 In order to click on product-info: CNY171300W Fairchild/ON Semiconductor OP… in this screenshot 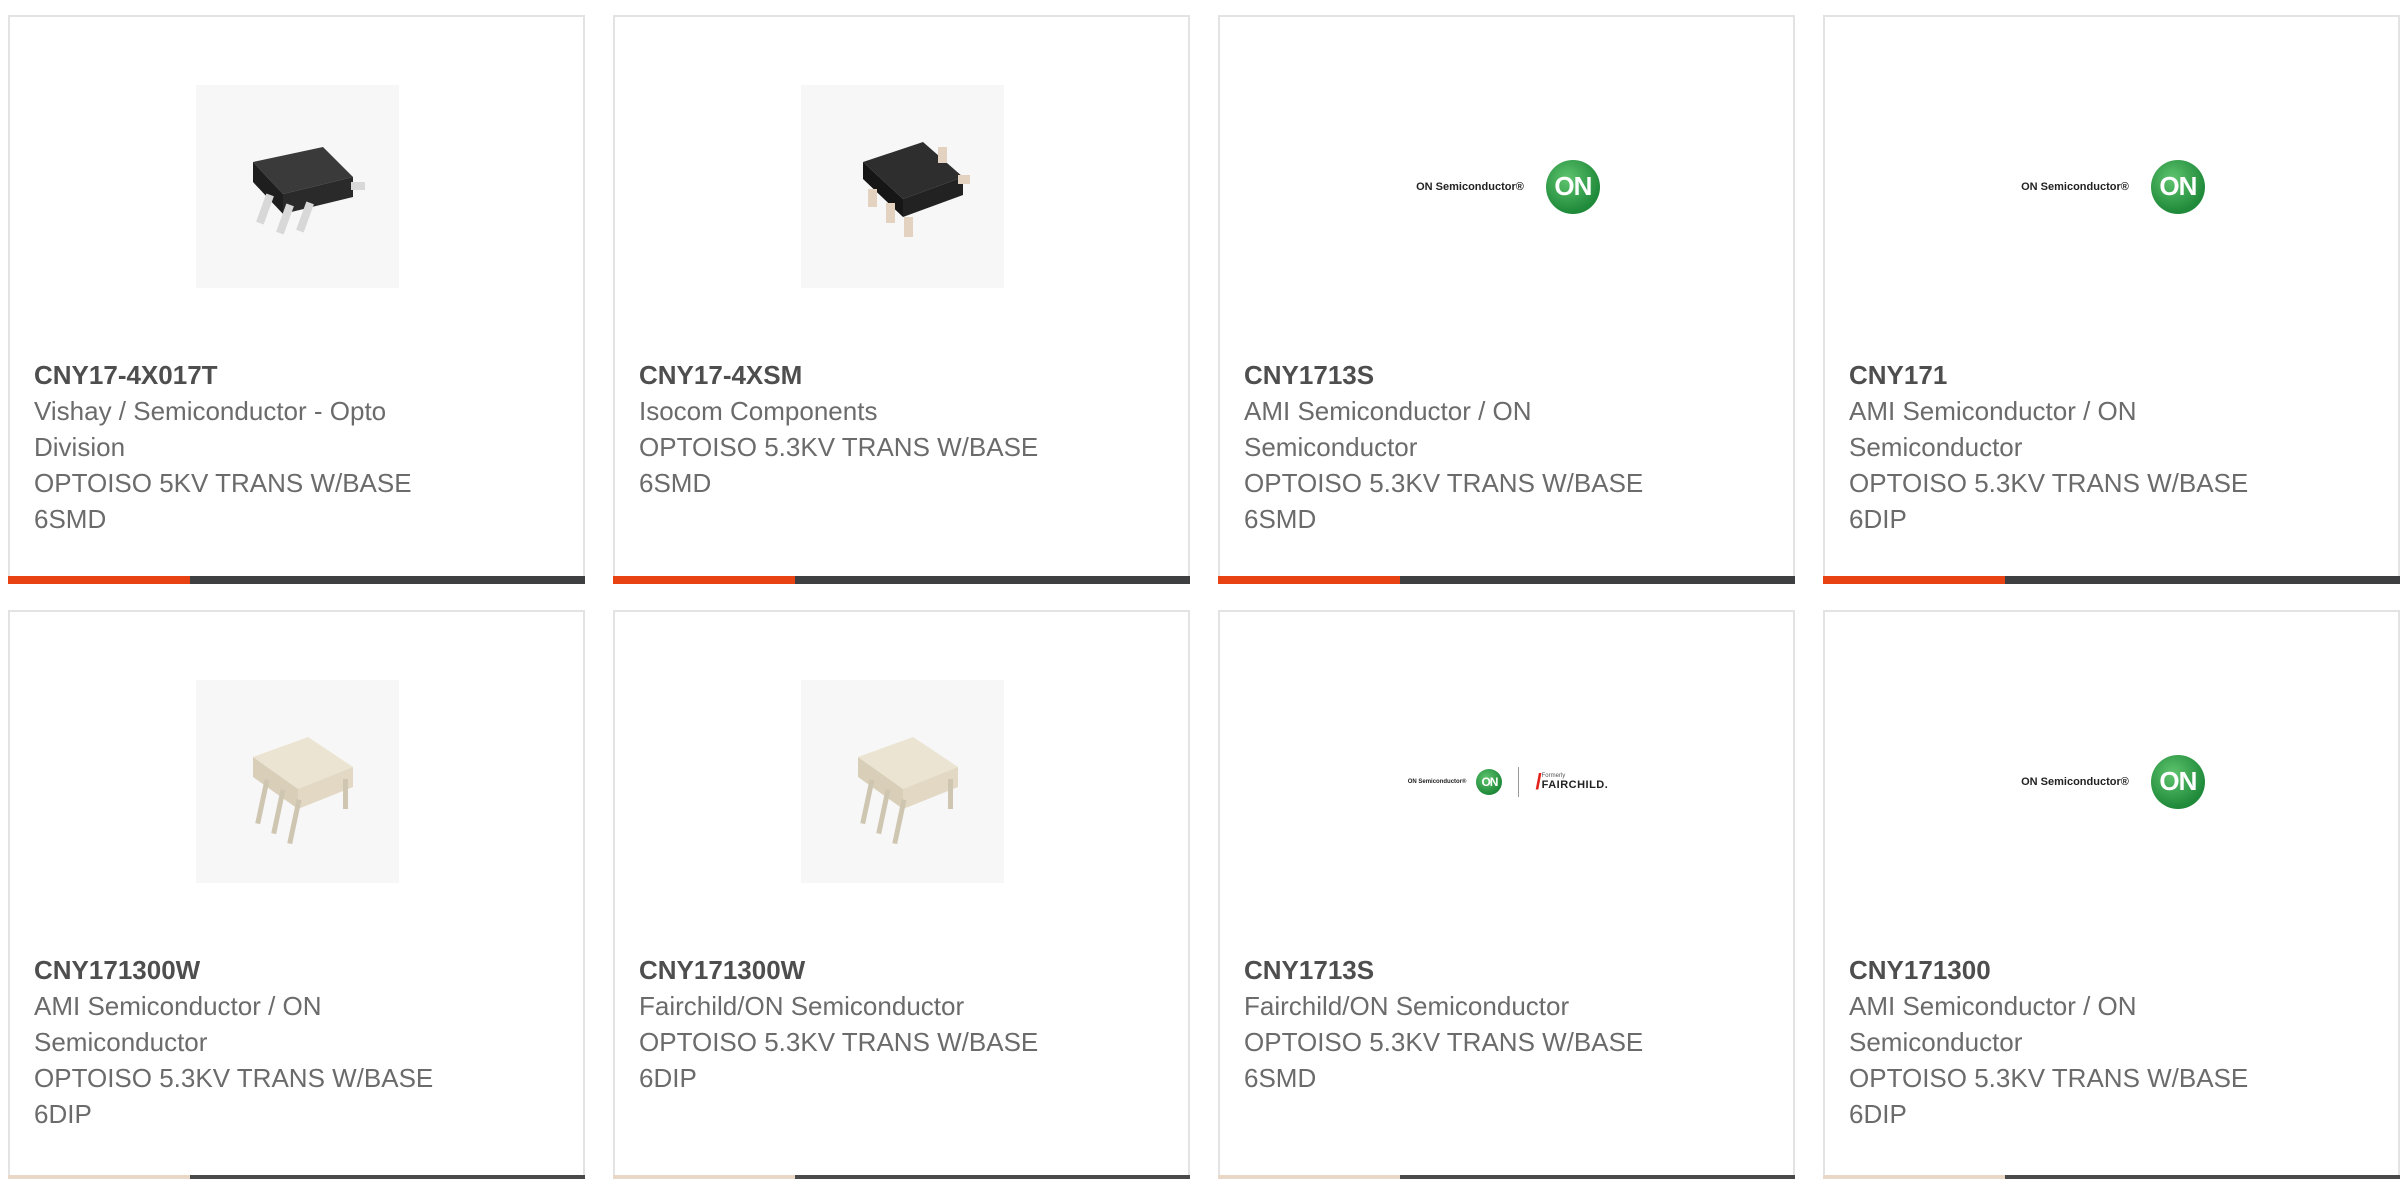, I will do `click(849, 1024)`.